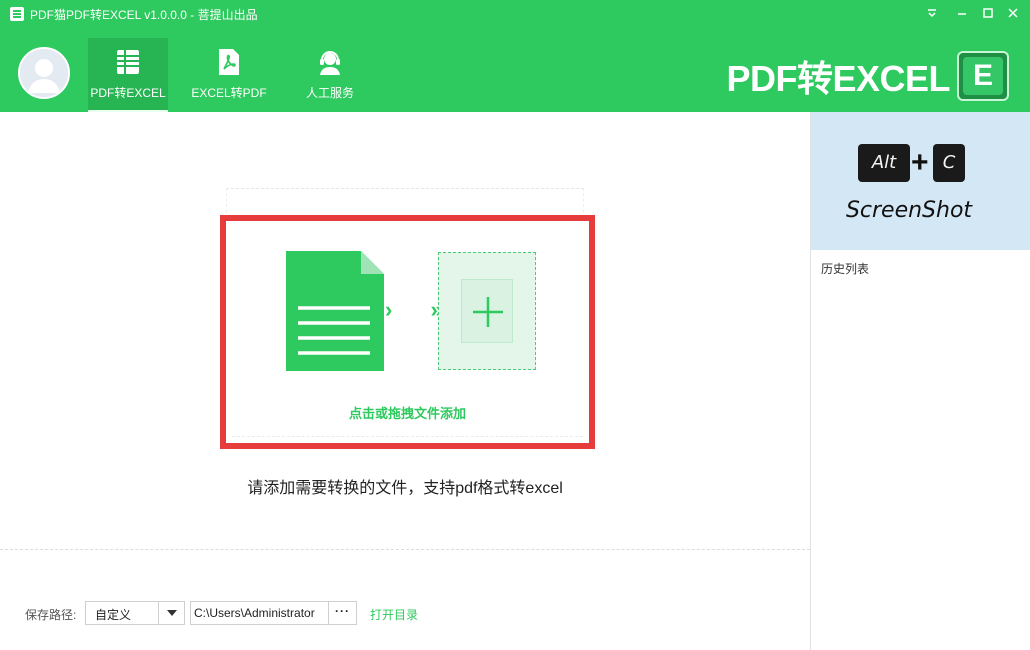 Image resolution: width=1030 pixels, height=650 pixels. What do you see at coordinates (909, 210) in the screenshot?
I see `screenshot-caption: ScreenShot` at bounding box center [909, 210].